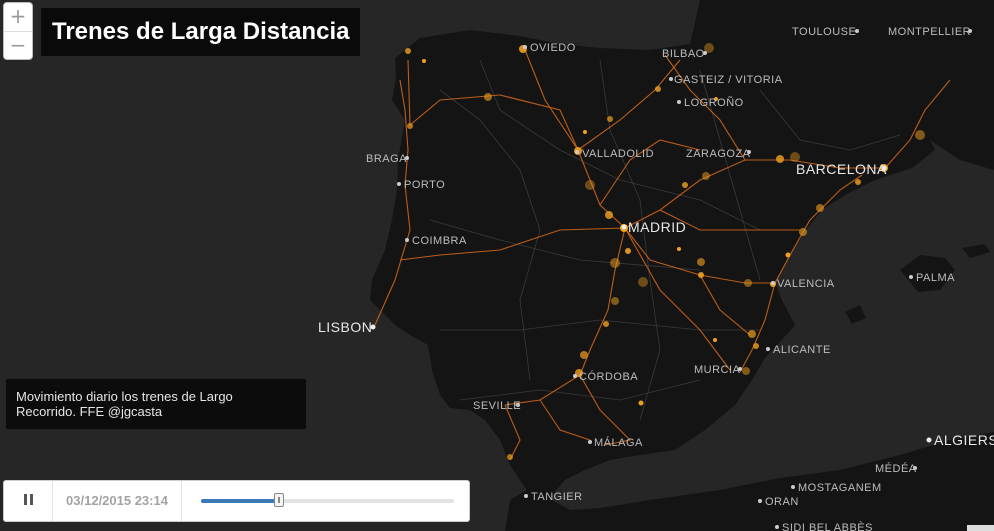  I want to click on city-murcia: MURCIA, so click(718, 370).